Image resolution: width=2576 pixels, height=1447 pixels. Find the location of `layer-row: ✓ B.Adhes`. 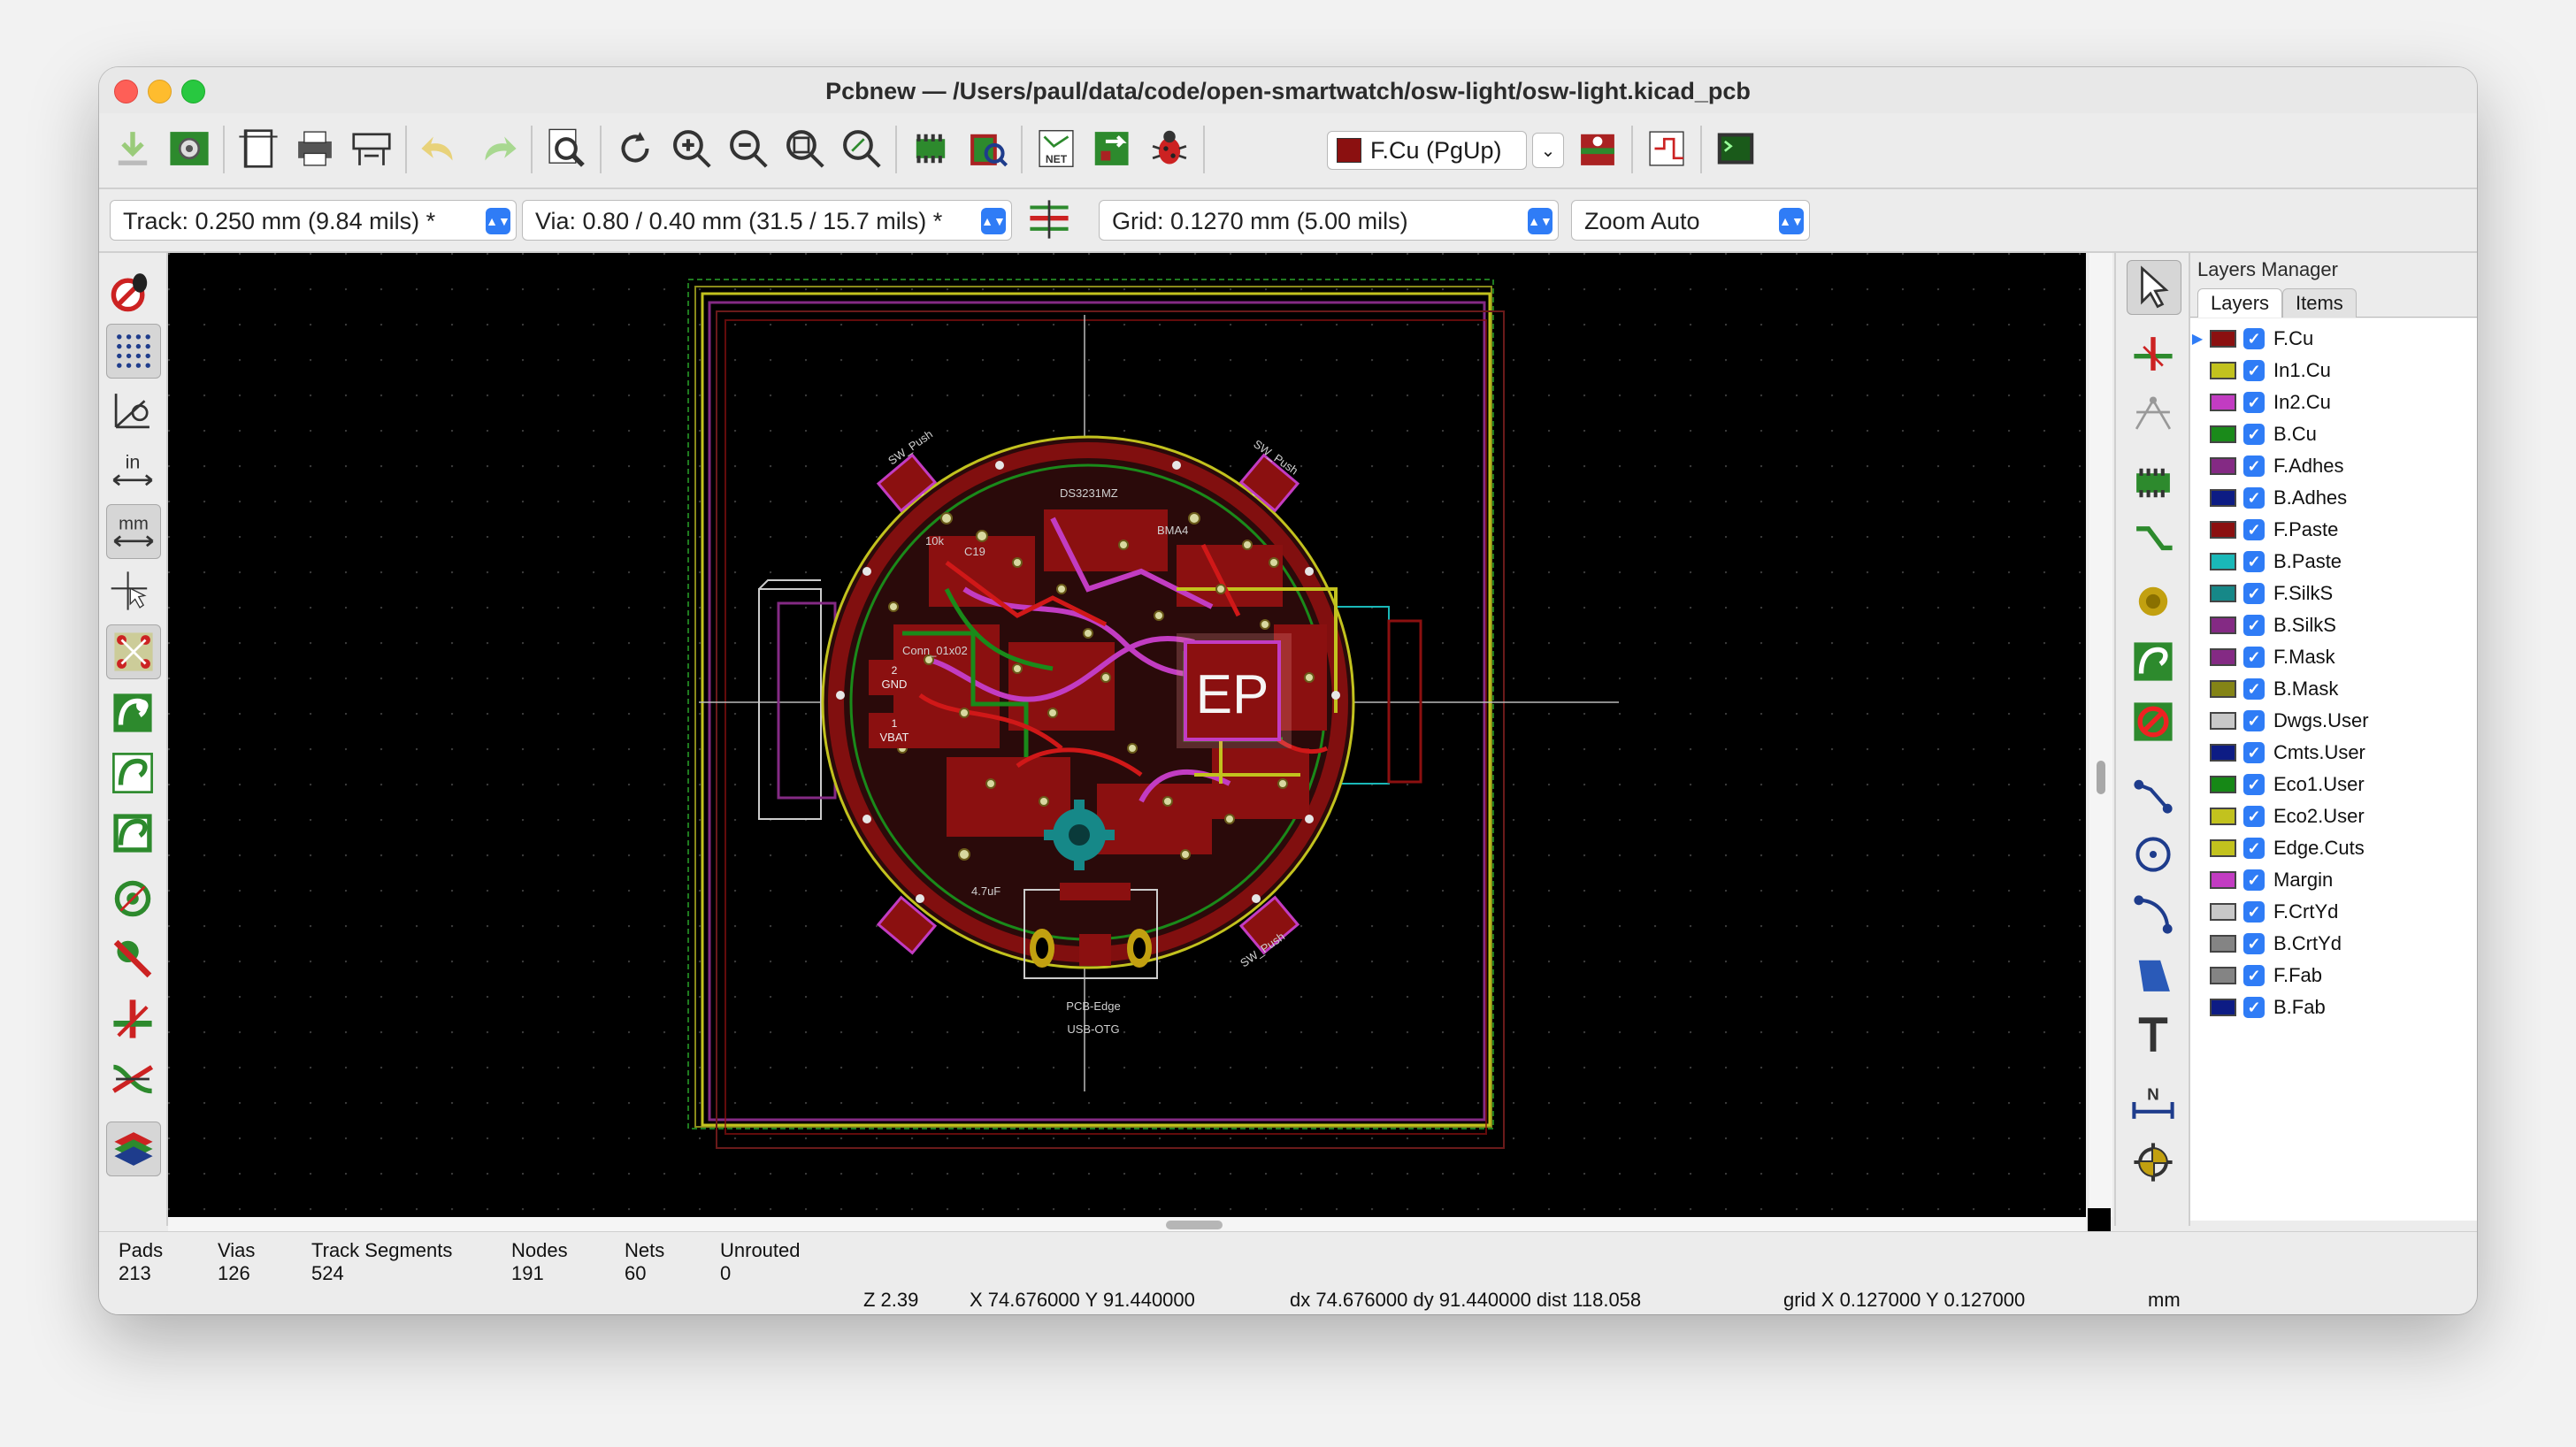

layer-row: ✓ B.Adhes is located at coordinates (2333, 498).